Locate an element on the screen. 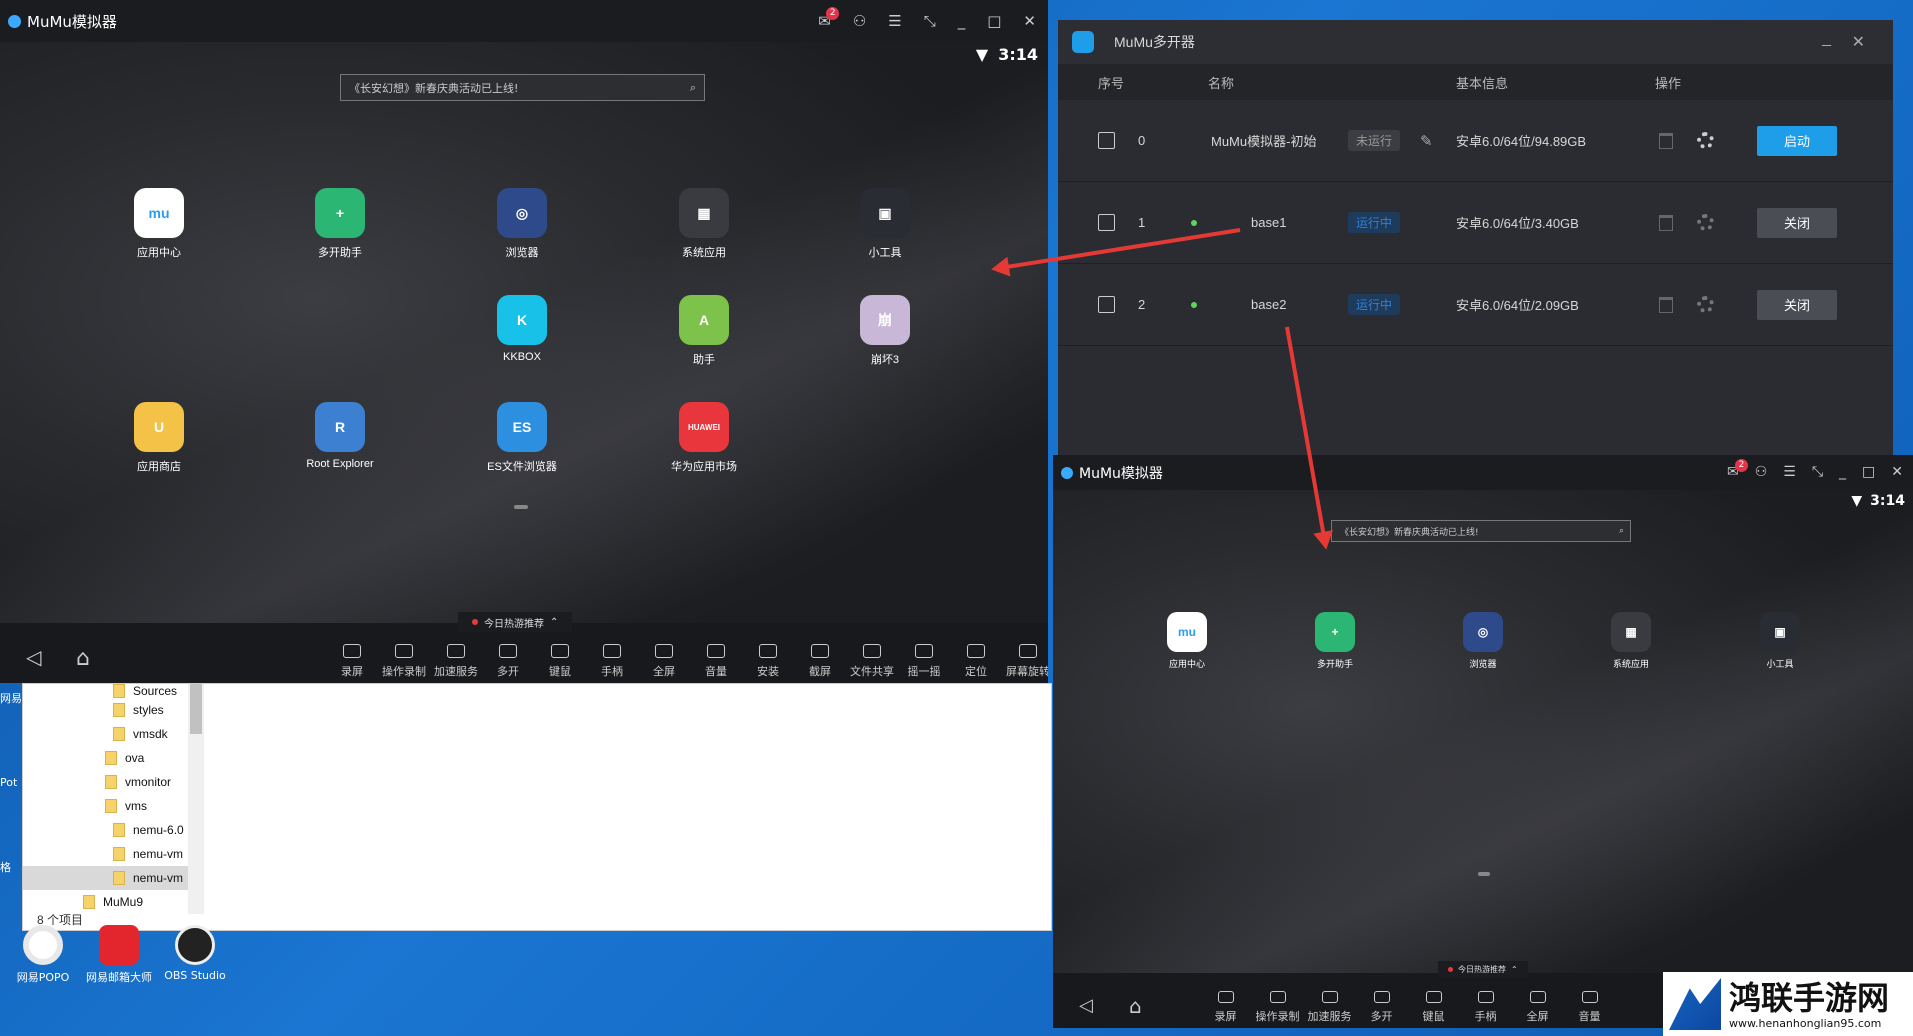 The height and width of the screenshot is (1036, 1913). app-kkbox: K KKBOX is located at coordinates (522, 329).